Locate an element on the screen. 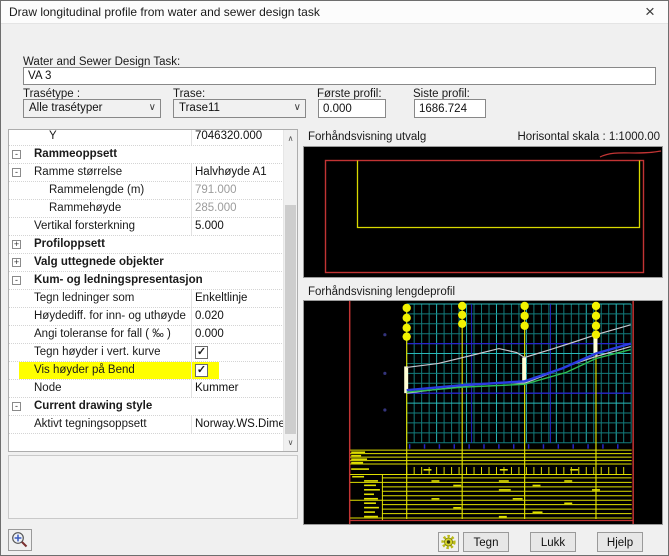 This screenshot has height=556, width=669. grid-row-label: Rammelengde (m) is located at coordinates (97, 190).